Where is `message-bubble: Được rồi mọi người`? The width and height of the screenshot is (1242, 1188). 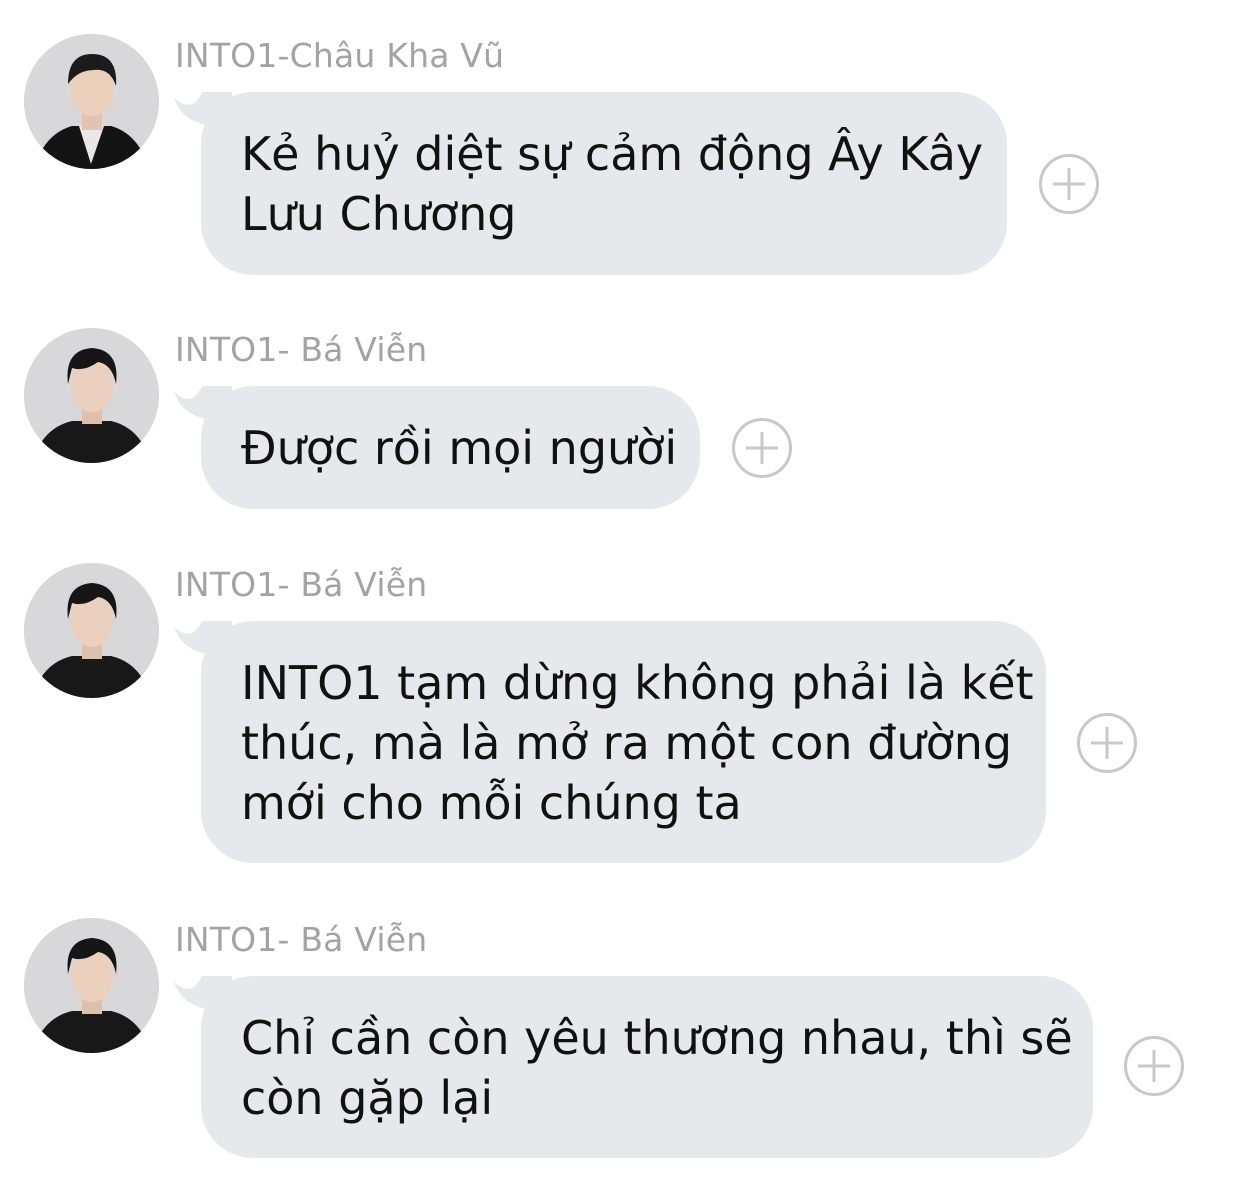 message-bubble: Được rồi mọi người is located at coordinates (450, 447).